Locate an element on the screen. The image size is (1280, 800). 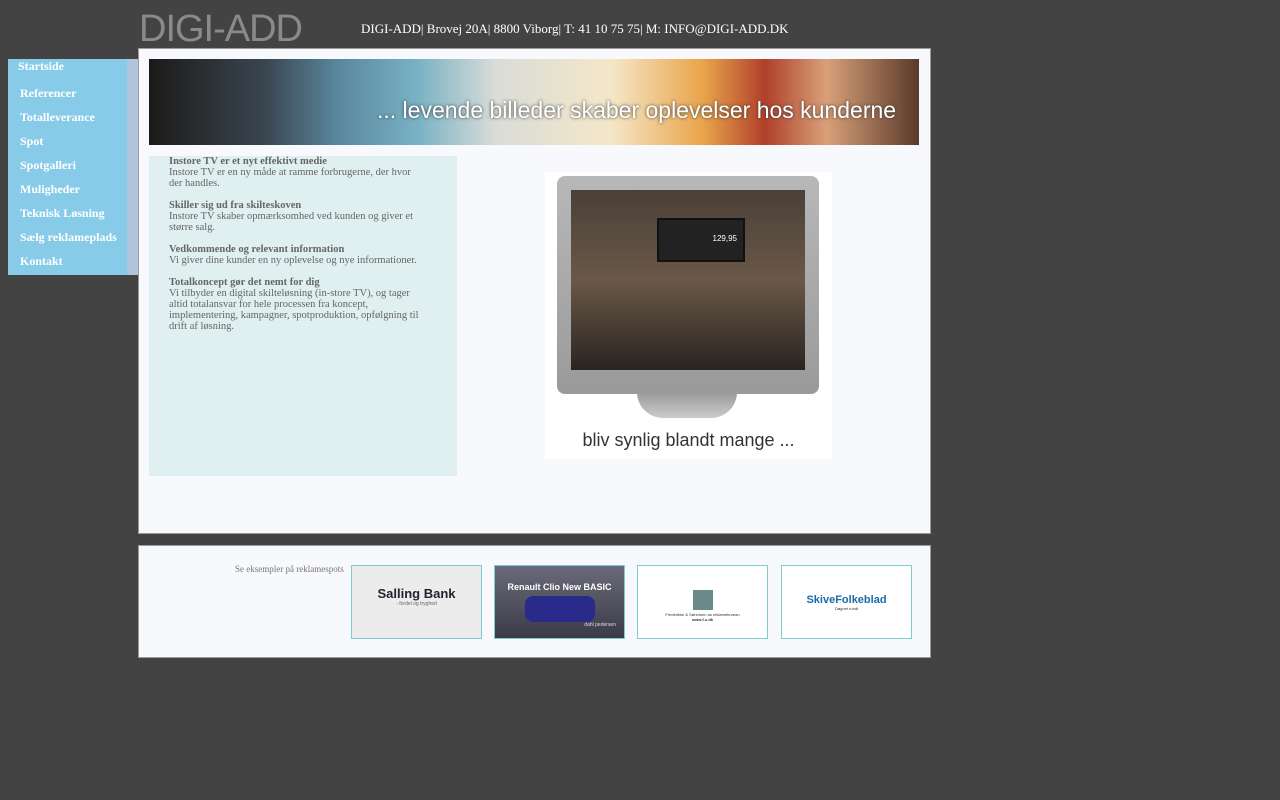
spot-thumb-renault: Renault Clio New BASIC dahl pedersen is located at coordinates (559, 602).